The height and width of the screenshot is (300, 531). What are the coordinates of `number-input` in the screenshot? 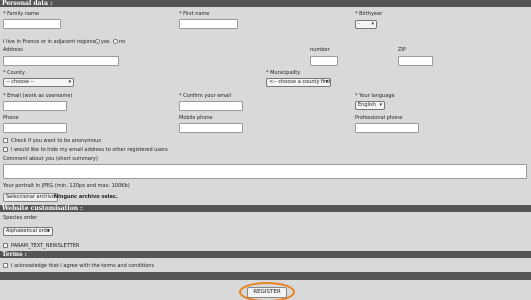 It's located at (324, 61).